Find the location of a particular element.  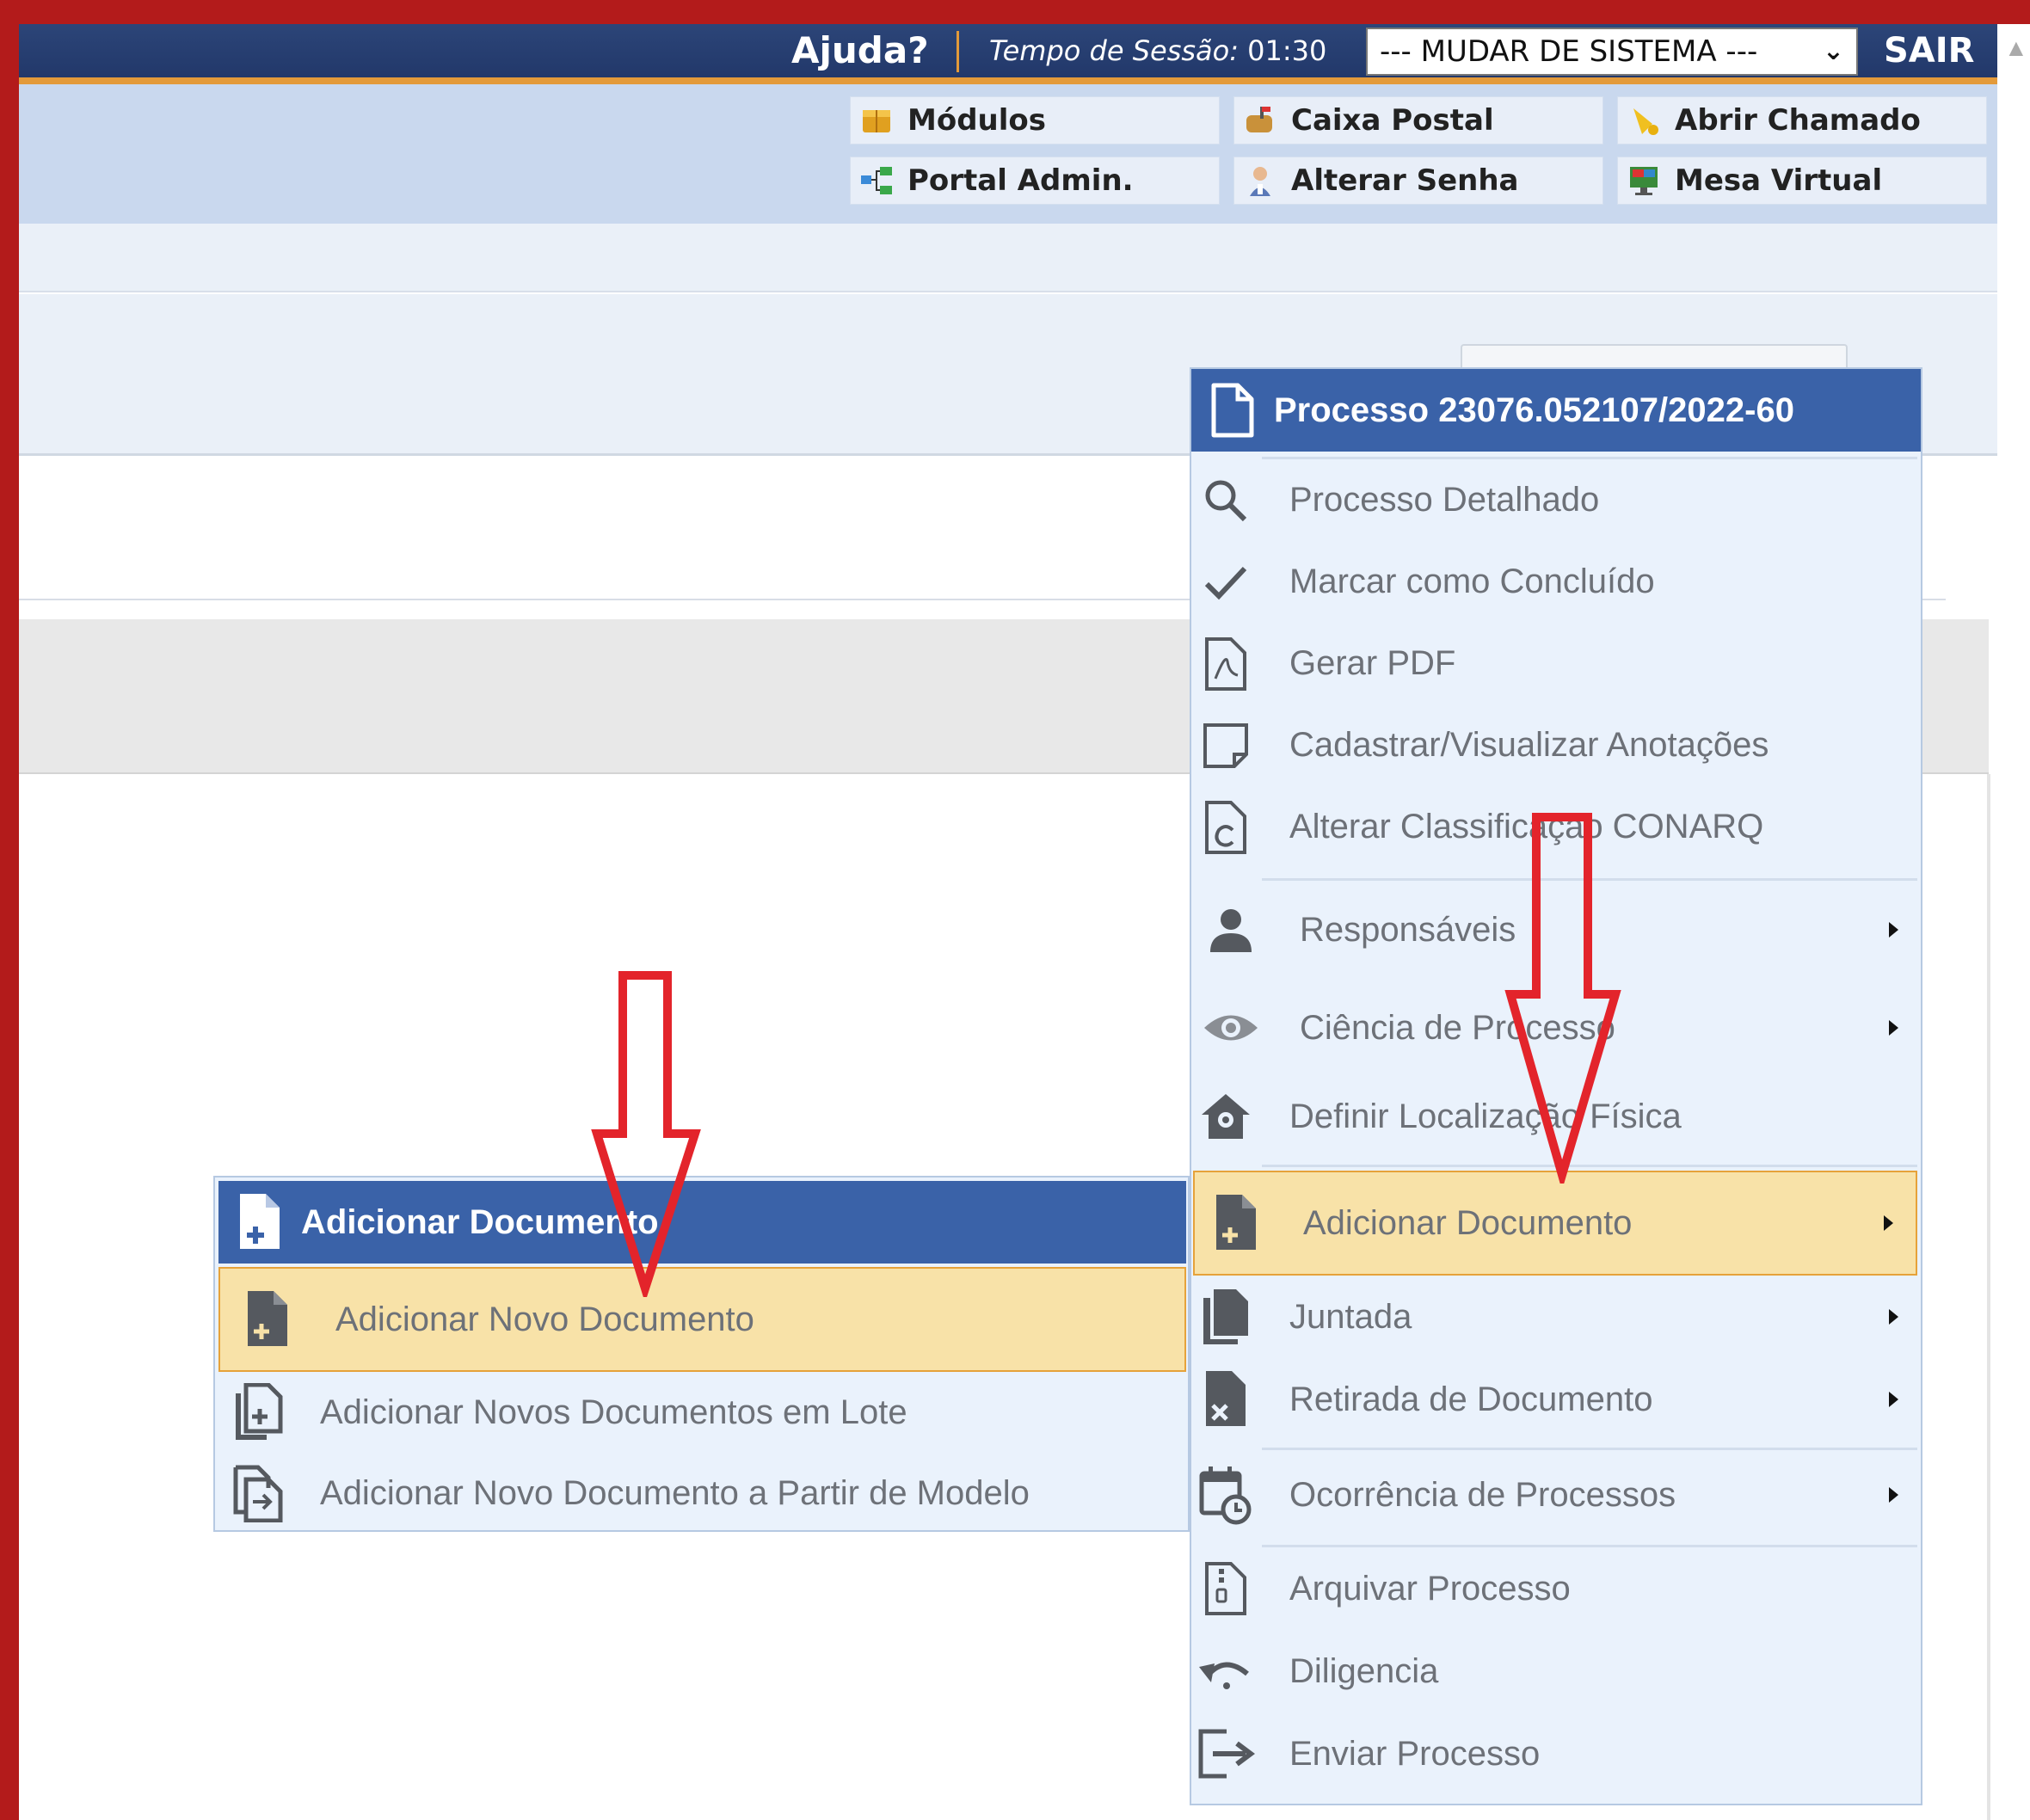

topbar-separator is located at coordinates (958, 51).